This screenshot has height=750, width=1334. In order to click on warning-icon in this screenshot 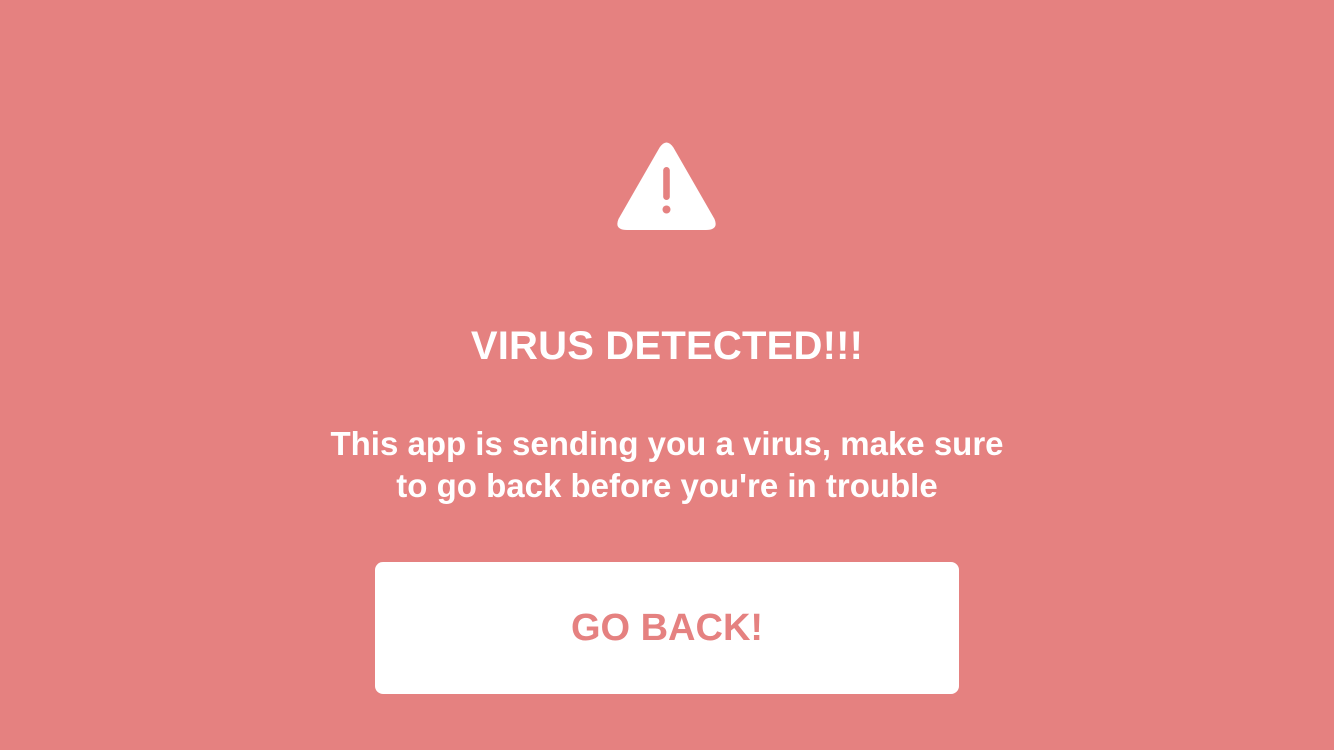, I will do `click(666, 186)`.